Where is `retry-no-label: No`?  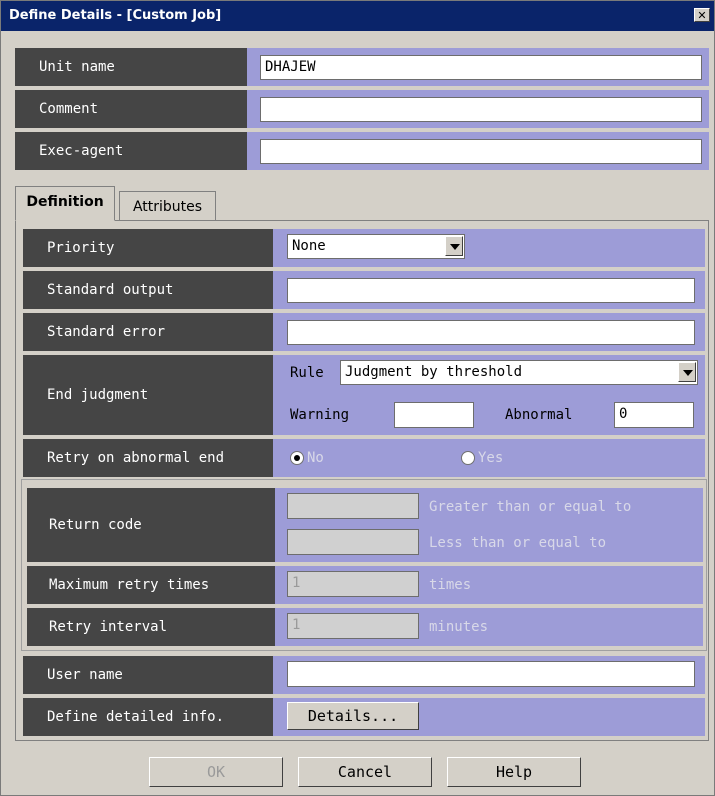
retry-no-label: No is located at coordinates (315, 458).